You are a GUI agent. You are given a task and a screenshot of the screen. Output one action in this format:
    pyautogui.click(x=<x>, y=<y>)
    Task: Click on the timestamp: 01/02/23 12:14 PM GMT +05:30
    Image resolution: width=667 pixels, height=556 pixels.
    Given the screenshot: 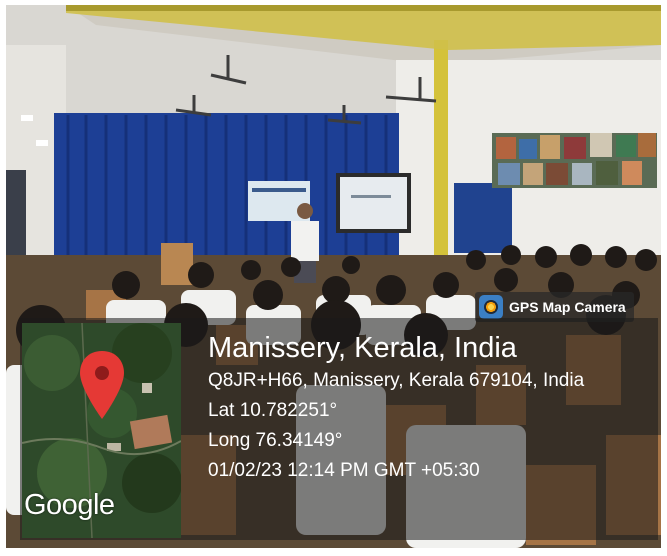 What is the action you would take?
    pyautogui.click(x=344, y=470)
    